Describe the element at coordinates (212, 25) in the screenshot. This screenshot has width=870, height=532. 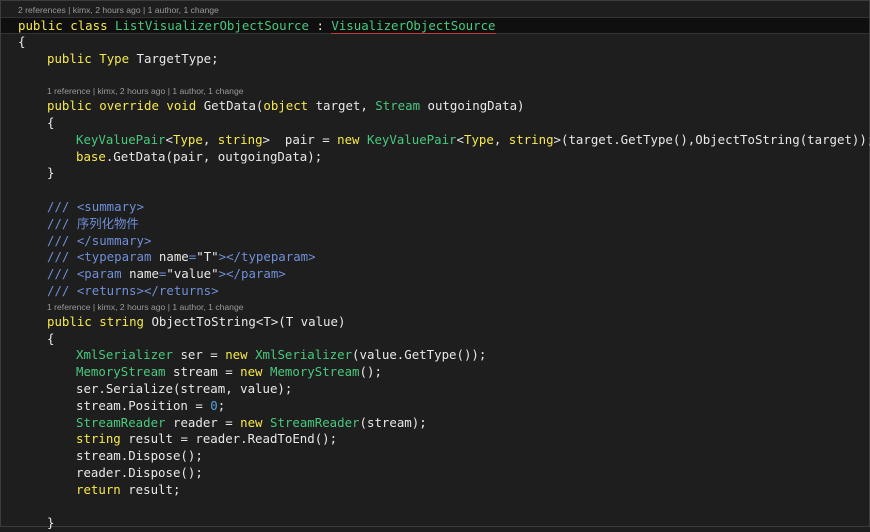
I see `class-name: ListVisualizerObjectSource` at that location.